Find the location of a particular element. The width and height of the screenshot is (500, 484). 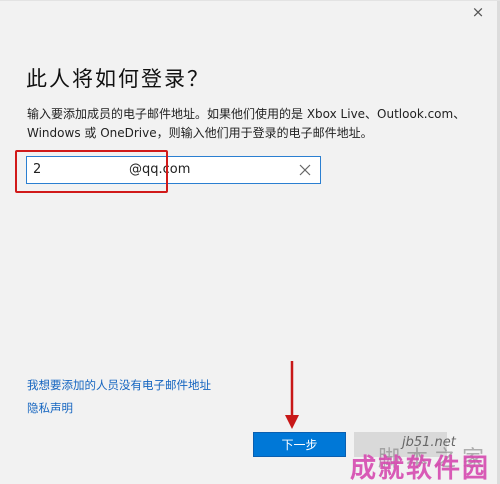

annotation-highlight-box is located at coordinates (91, 171).